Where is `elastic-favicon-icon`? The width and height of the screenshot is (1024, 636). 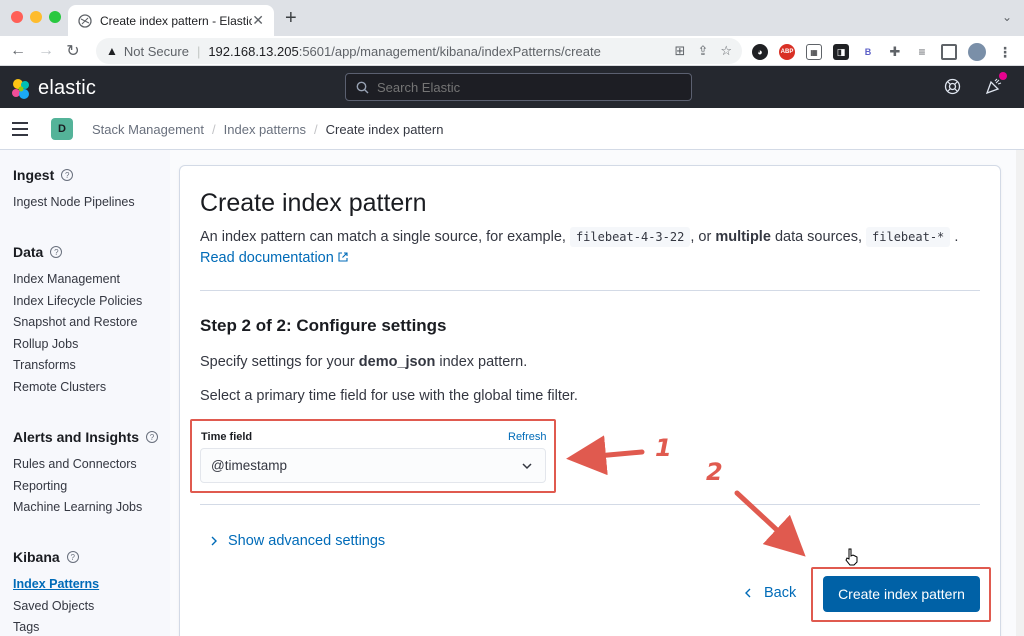 elastic-favicon-icon is located at coordinates (85, 20).